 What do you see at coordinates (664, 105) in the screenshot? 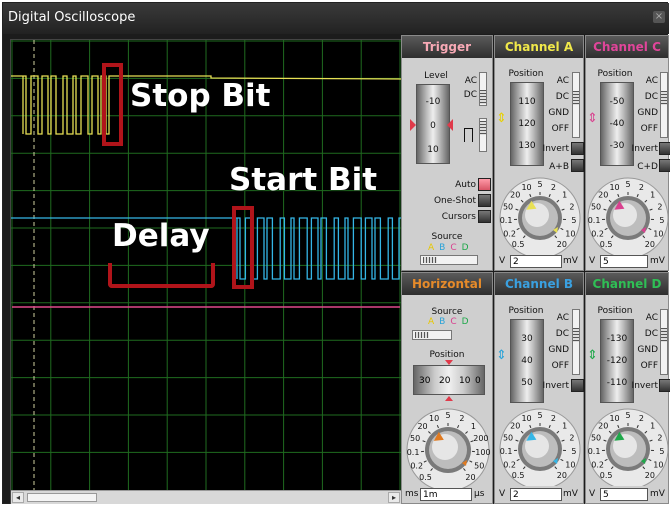
I see `channel-c-coupling-switch` at bounding box center [664, 105].